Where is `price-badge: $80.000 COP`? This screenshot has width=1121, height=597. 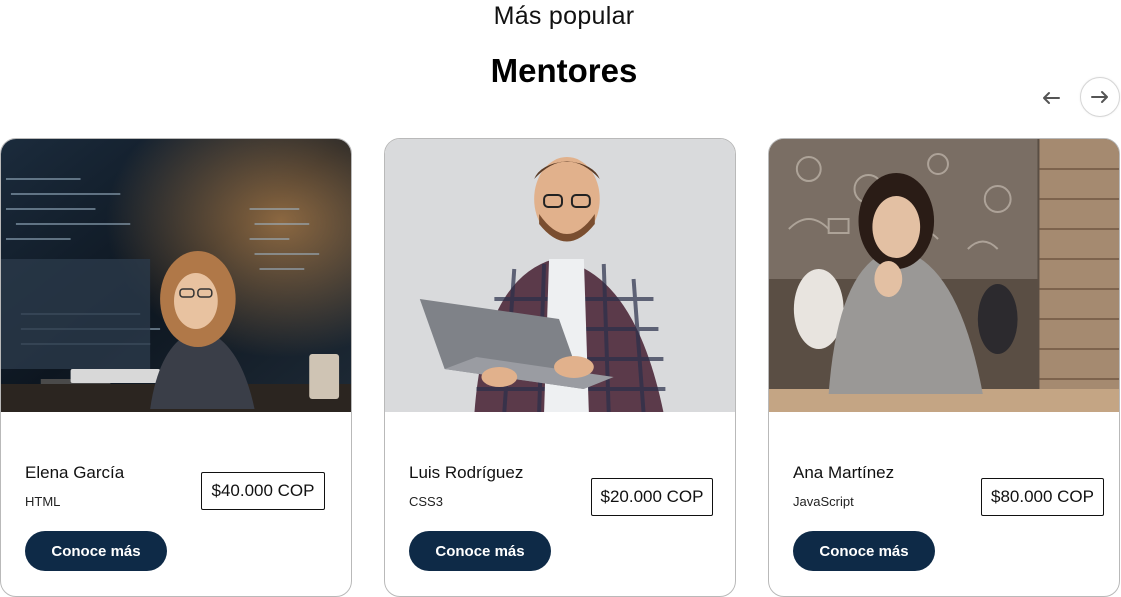
price-badge: $80.000 COP is located at coordinates (1042, 497).